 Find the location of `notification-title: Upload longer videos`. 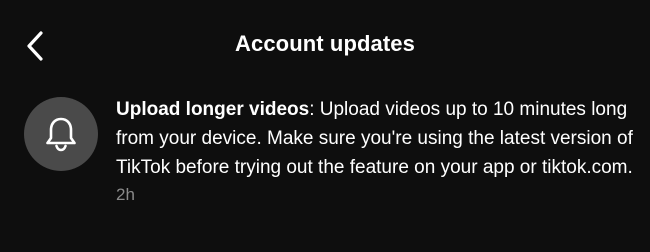

notification-title: Upload longer videos is located at coordinates (213, 109).